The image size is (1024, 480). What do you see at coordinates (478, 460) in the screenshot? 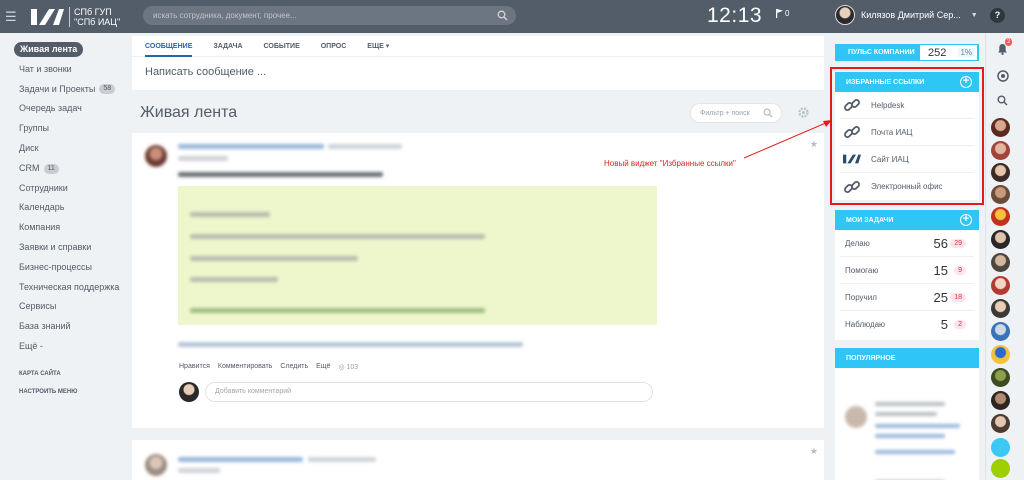
I see `feed-post: ★` at bounding box center [478, 460].